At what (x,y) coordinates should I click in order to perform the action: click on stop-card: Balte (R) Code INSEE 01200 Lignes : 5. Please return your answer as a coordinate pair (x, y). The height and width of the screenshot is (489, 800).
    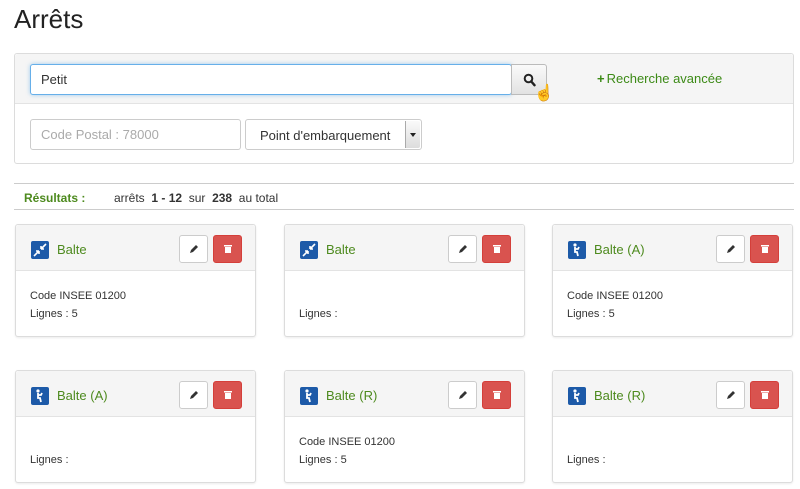
    Looking at the image, I should click on (404, 426).